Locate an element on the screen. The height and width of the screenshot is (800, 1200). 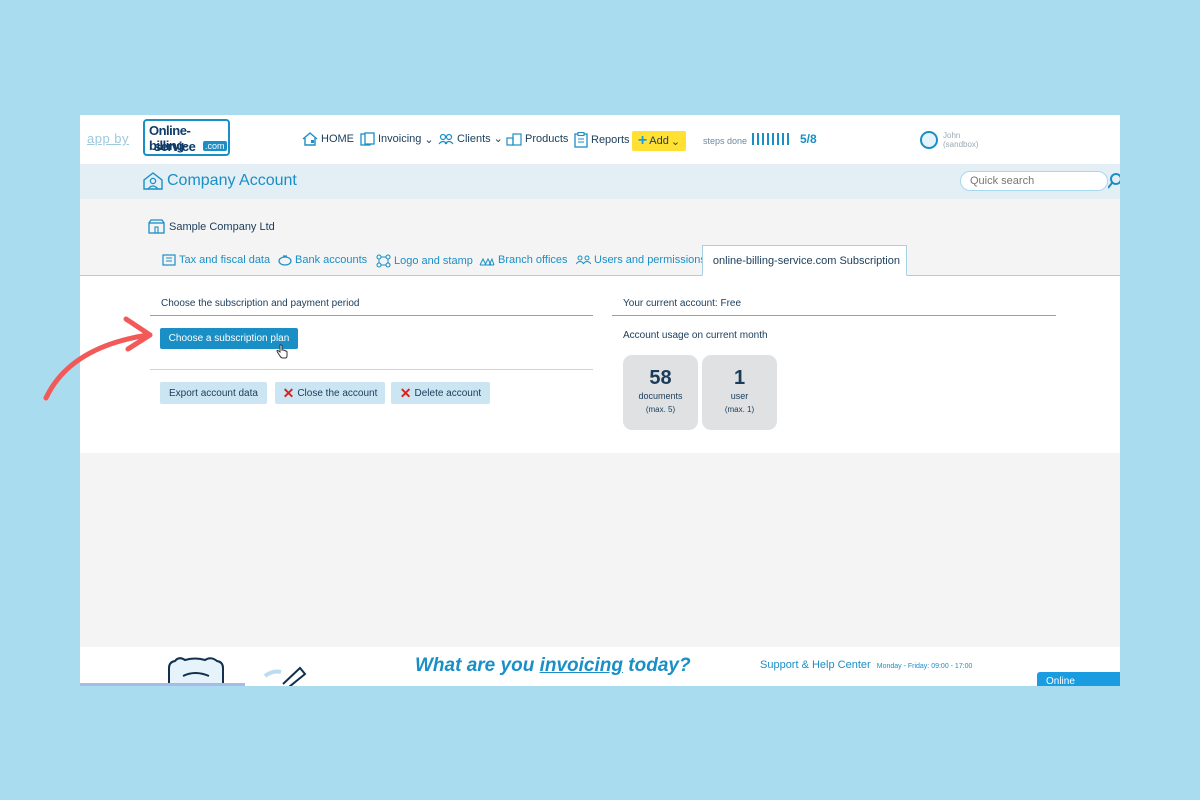
user-menu: John (sandbox) is located at coordinates (961, 140).